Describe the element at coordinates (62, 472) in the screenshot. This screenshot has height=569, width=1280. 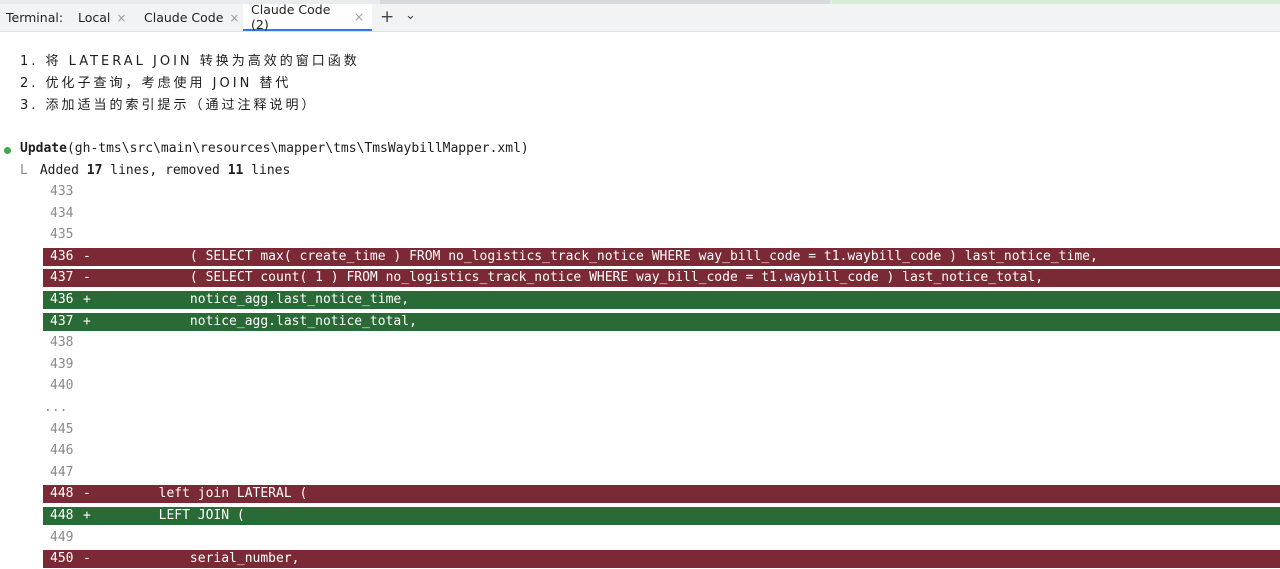
I see `line-number: 447` at that location.